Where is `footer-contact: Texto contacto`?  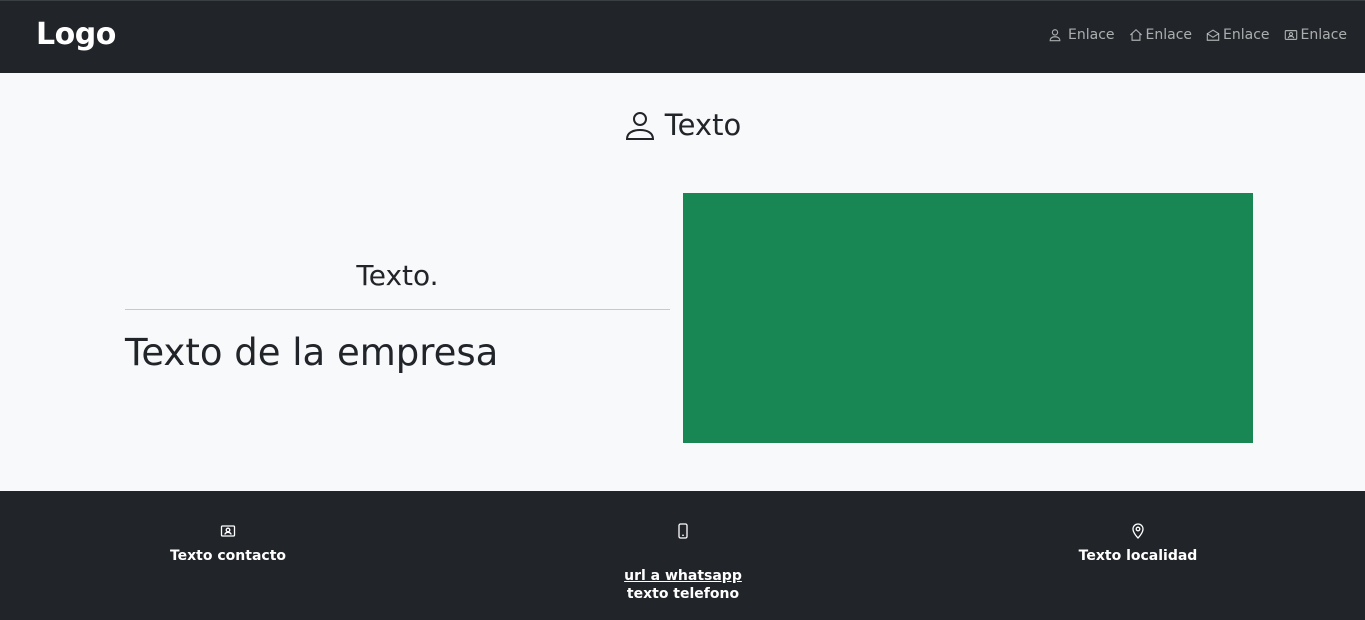 footer-contact: Texto contacto is located at coordinates (228, 544).